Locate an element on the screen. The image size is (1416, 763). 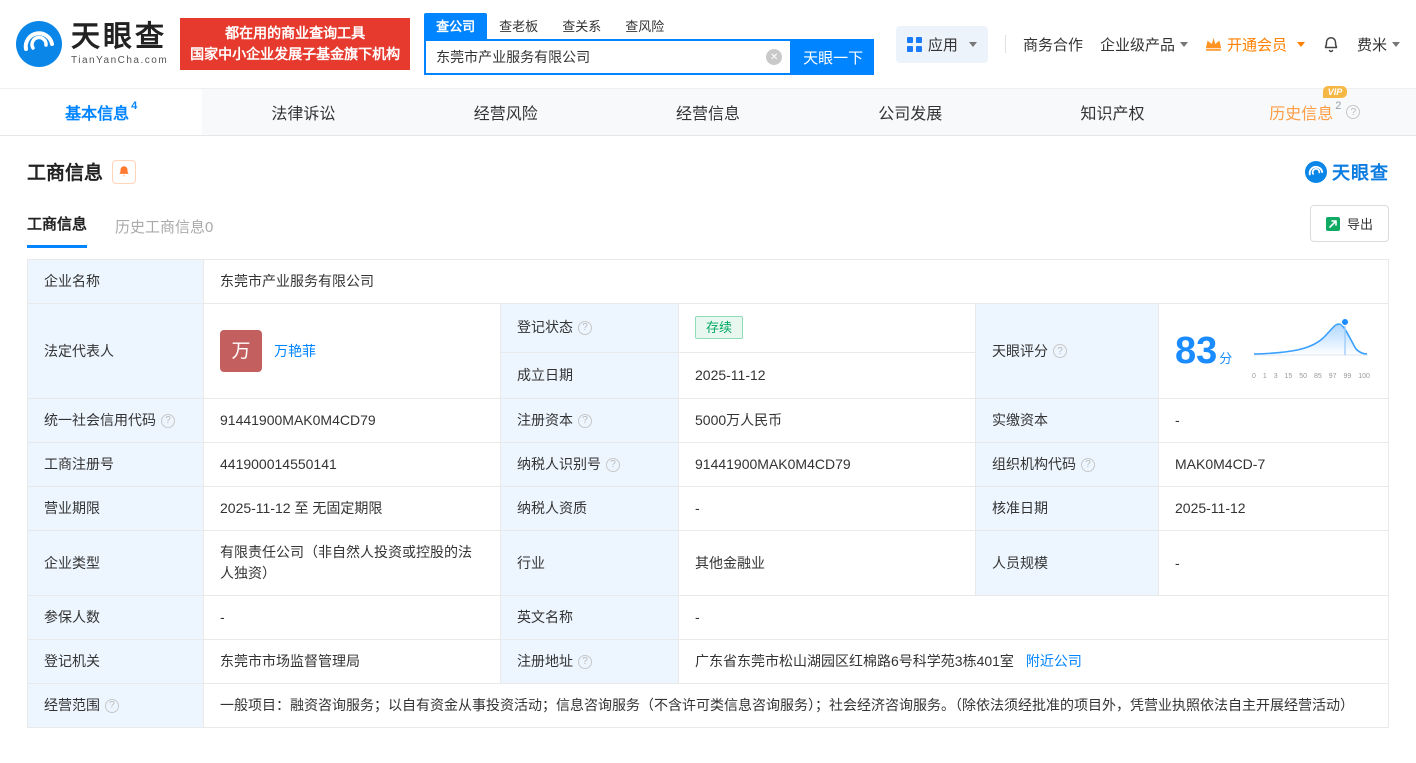
nearby-companies-link: 附近公司 is located at coordinates (1054, 661).